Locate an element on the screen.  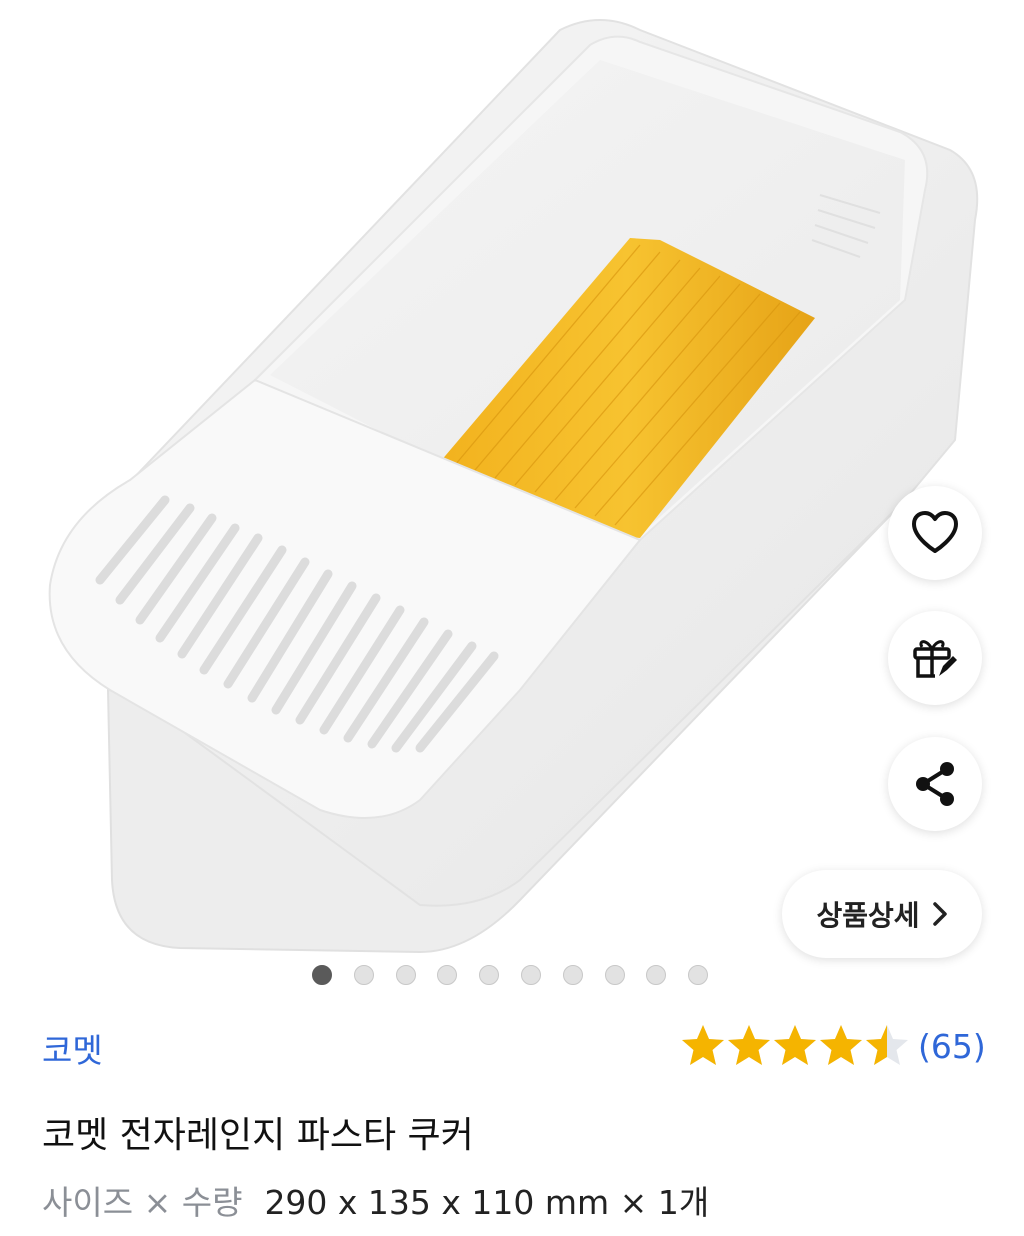
product-detail-button: 상품상세 is located at coordinates (882, 914).